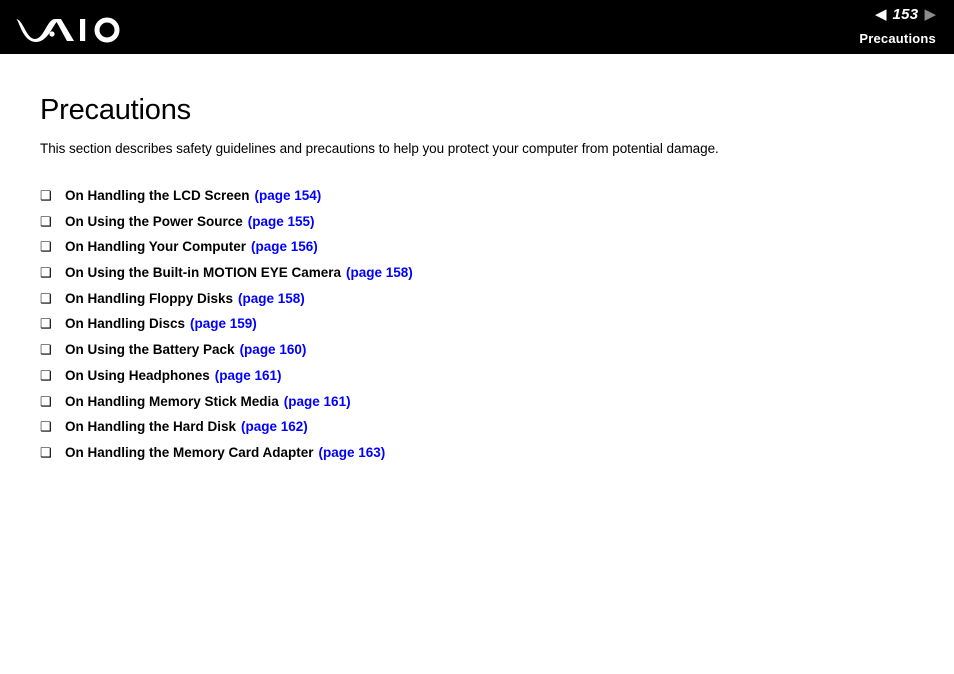 The width and height of the screenshot is (954, 674). What do you see at coordinates (480, 201) in the screenshot?
I see `list-item: ❑ On Handling the LCD Screen (page 154)` at bounding box center [480, 201].